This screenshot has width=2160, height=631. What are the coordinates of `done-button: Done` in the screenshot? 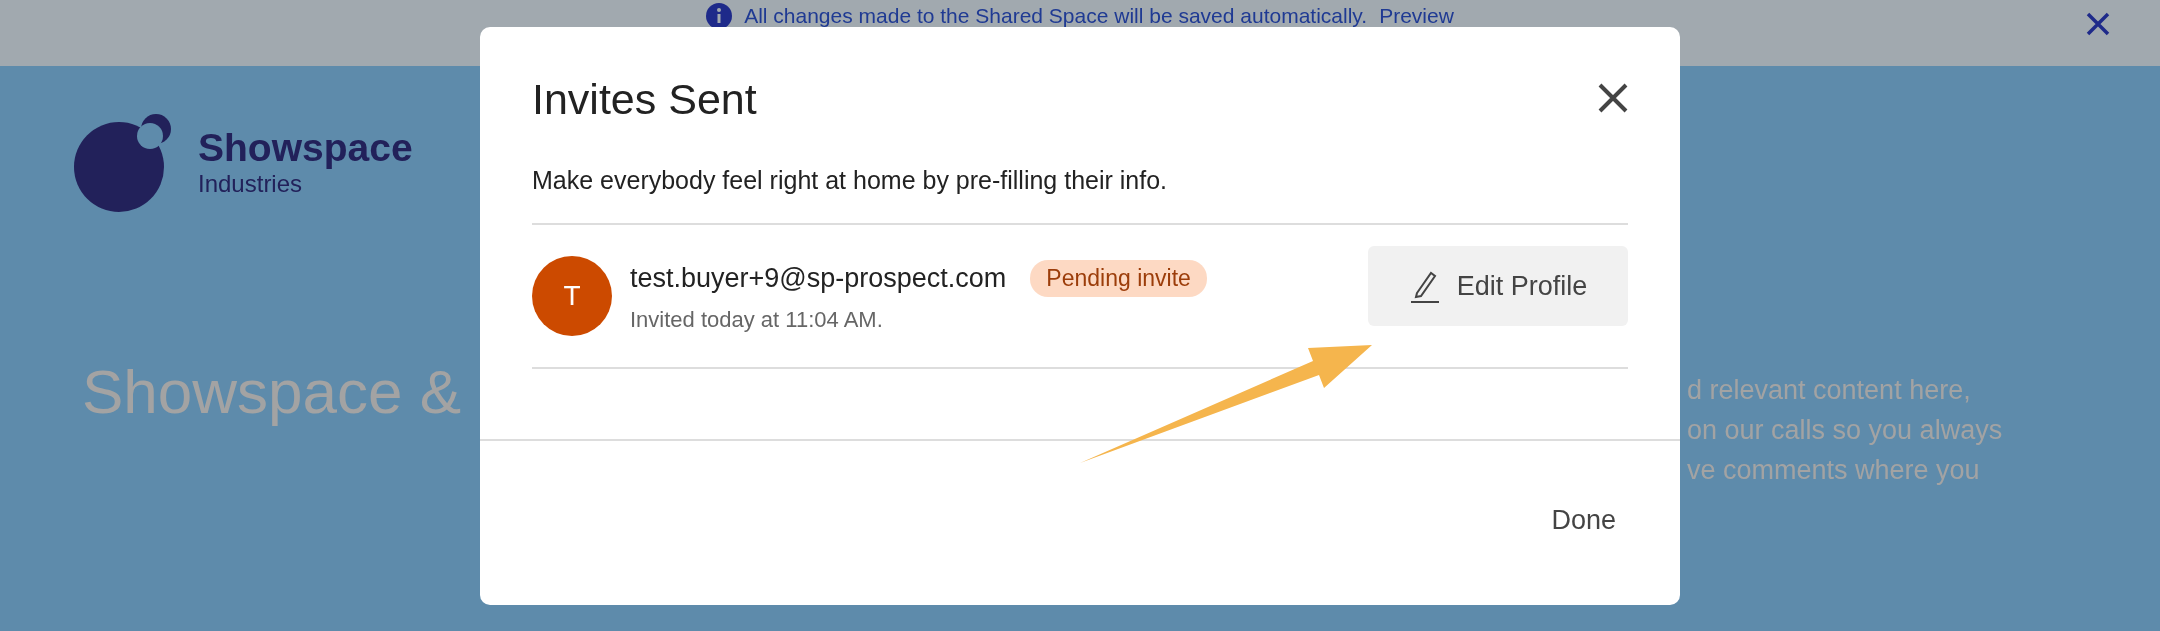 It's located at (1583, 520).